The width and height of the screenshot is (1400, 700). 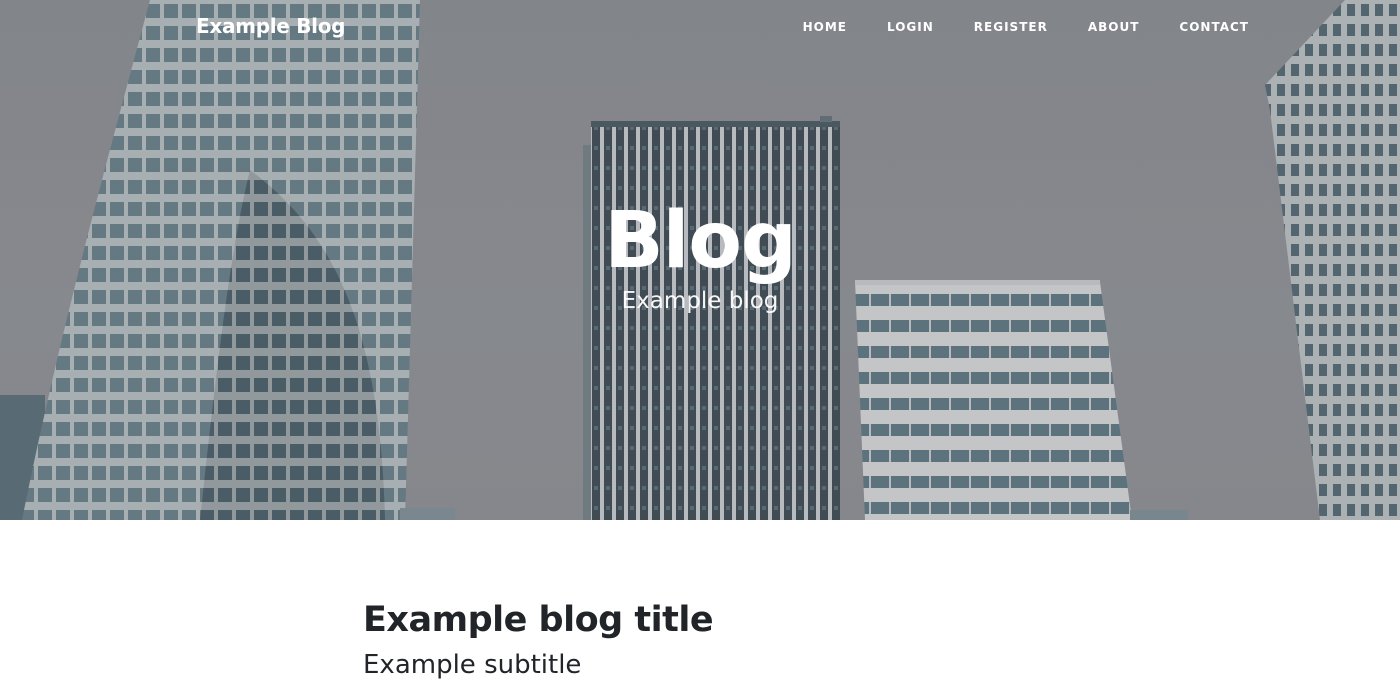 What do you see at coordinates (1204, 27) in the screenshot?
I see `nav-link-contact: CONTACT` at bounding box center [1204, 27].